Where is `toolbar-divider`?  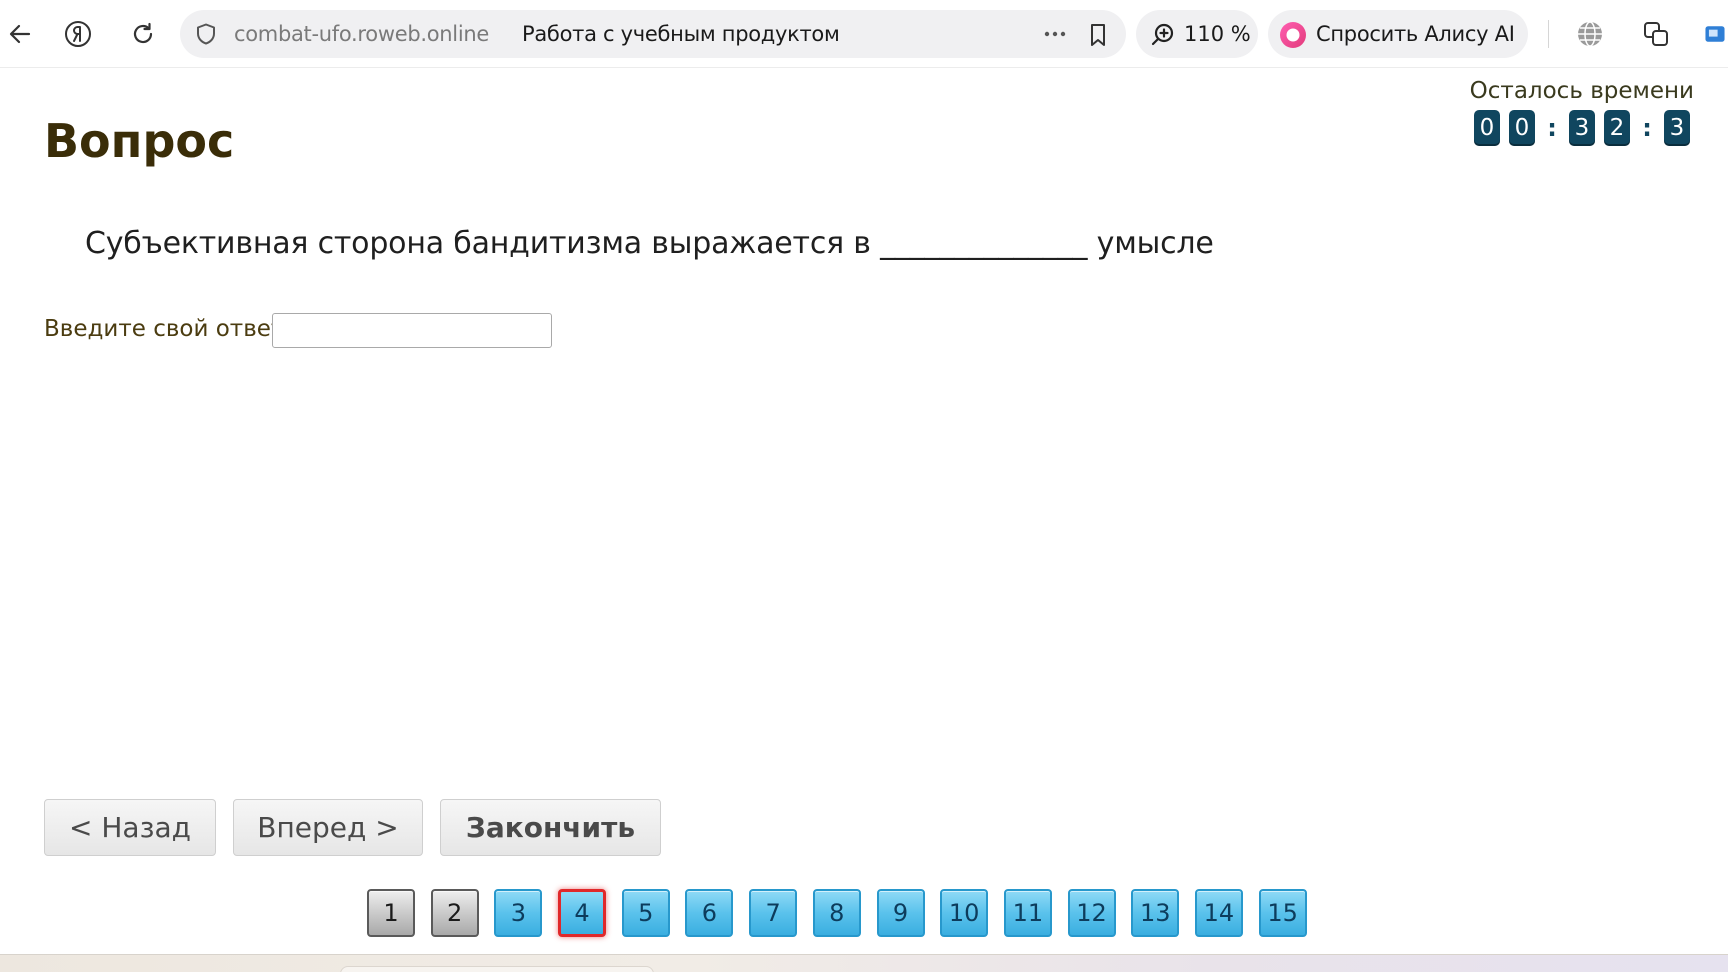
toolbar-divider is located at coordinates (1548, 34).